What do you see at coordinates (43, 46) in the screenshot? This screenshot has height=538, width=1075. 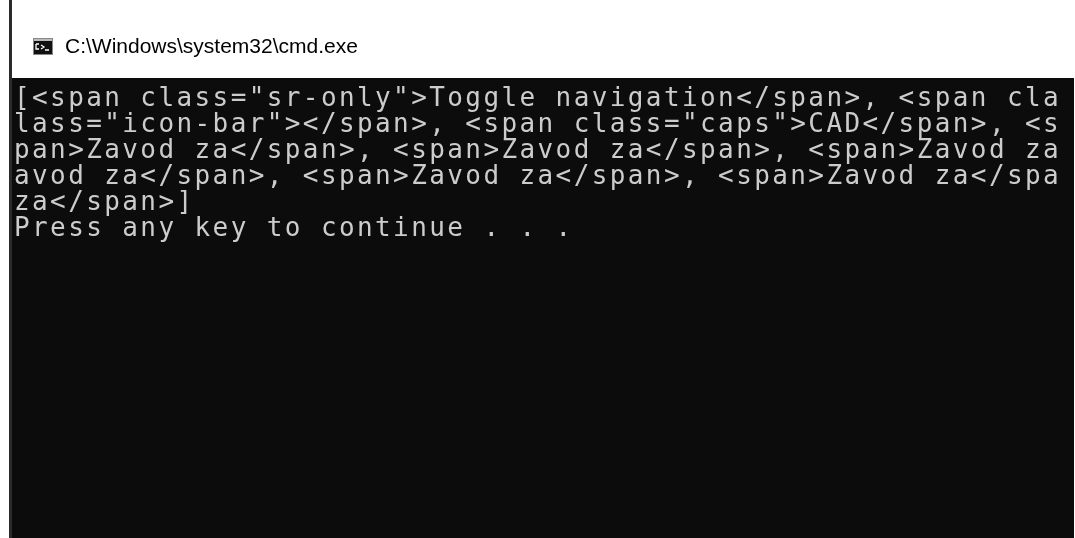 I see `console-icon` at bounding box center [43, 46].